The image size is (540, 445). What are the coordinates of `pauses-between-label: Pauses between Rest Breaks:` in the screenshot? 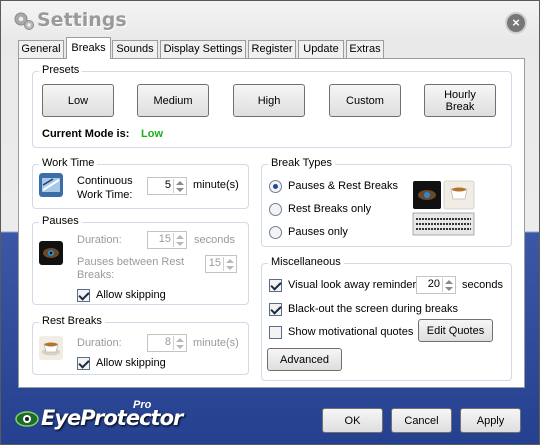 It's located at (131, 268).